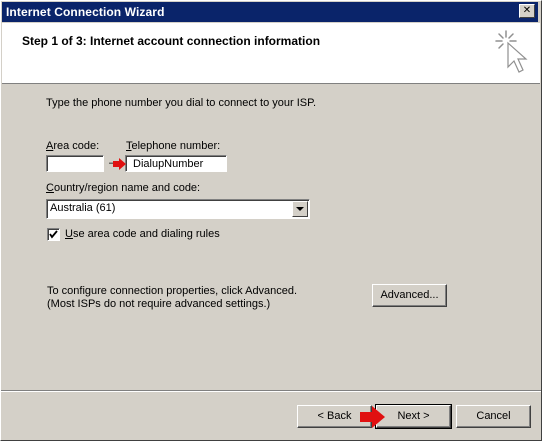  Describe the element at coordinates (173, 146) in the screenshot. I see `telephone-label: Telephone number:` at that location.